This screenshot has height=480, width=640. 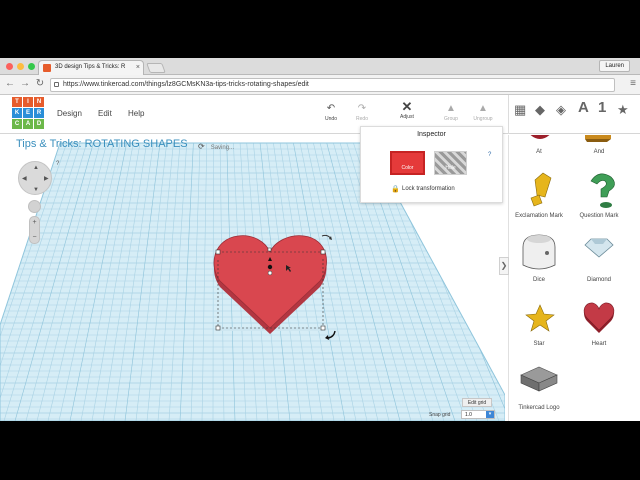 I want to click on menu-edit: Edit, so click(x=105, y=113).